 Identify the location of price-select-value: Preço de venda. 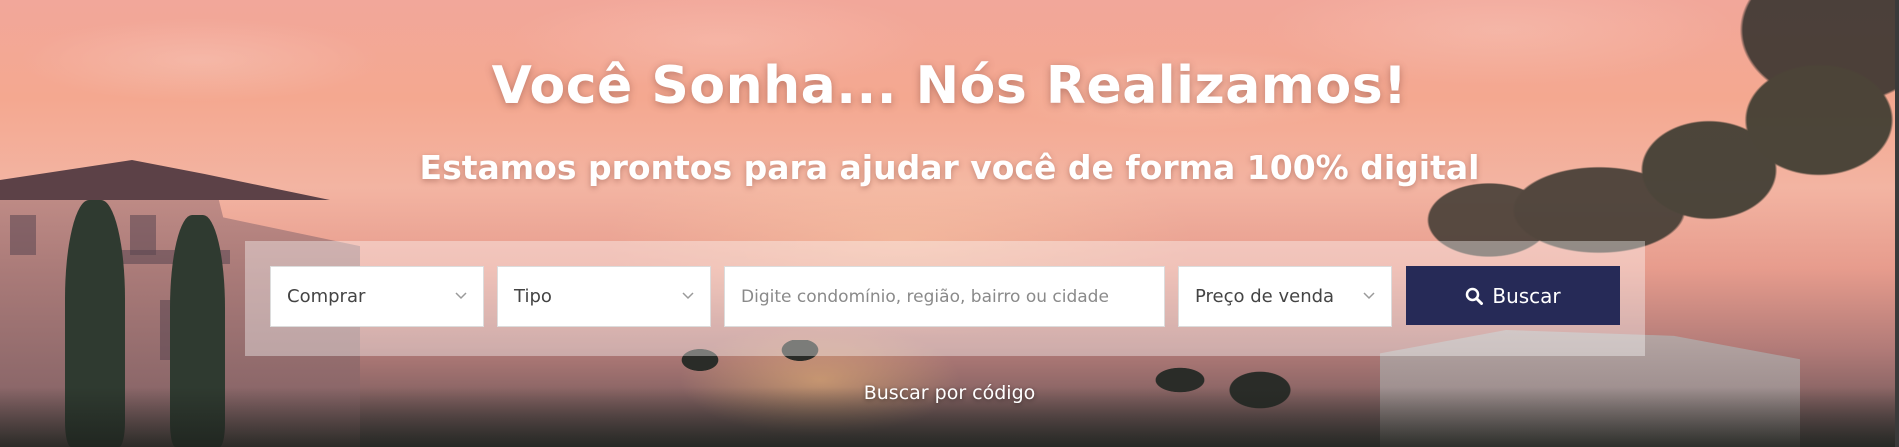
(1265, 296).